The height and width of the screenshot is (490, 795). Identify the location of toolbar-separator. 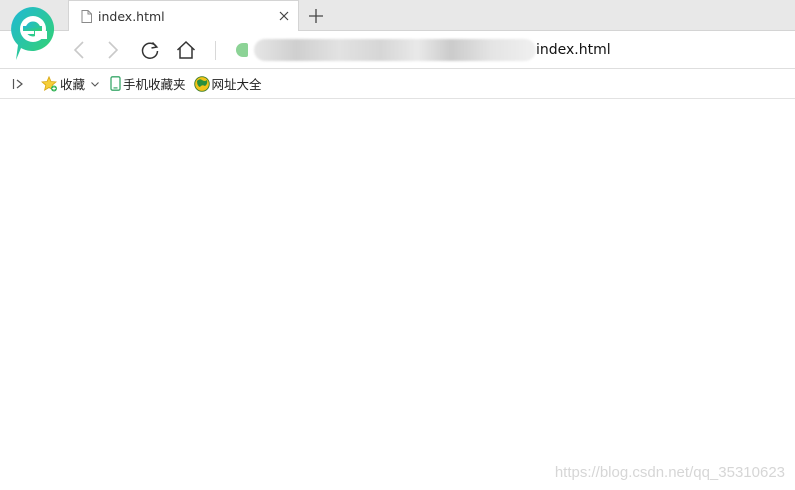
(215, 50).